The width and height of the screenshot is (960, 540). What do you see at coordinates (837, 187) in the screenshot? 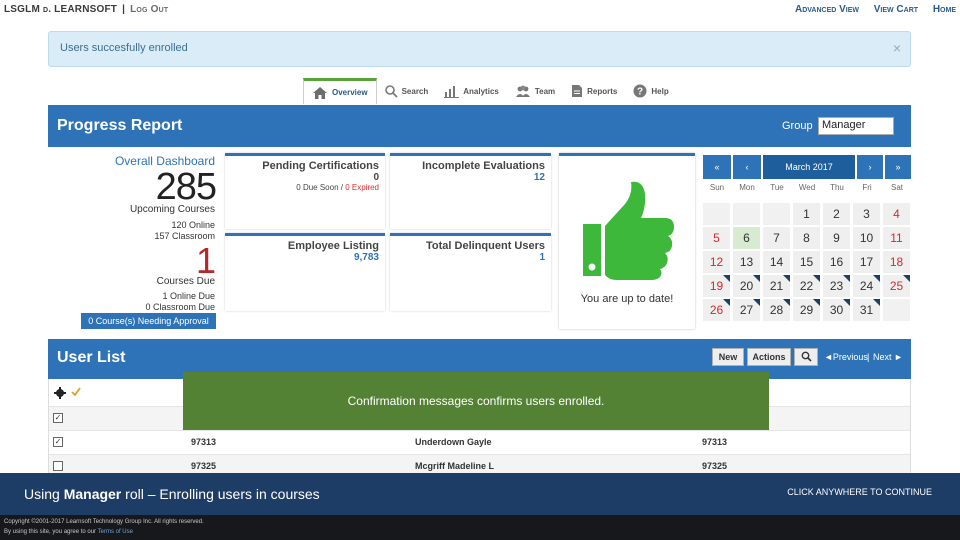
I see `day-of-week-label: Thu` at bounding box center [837, 187].